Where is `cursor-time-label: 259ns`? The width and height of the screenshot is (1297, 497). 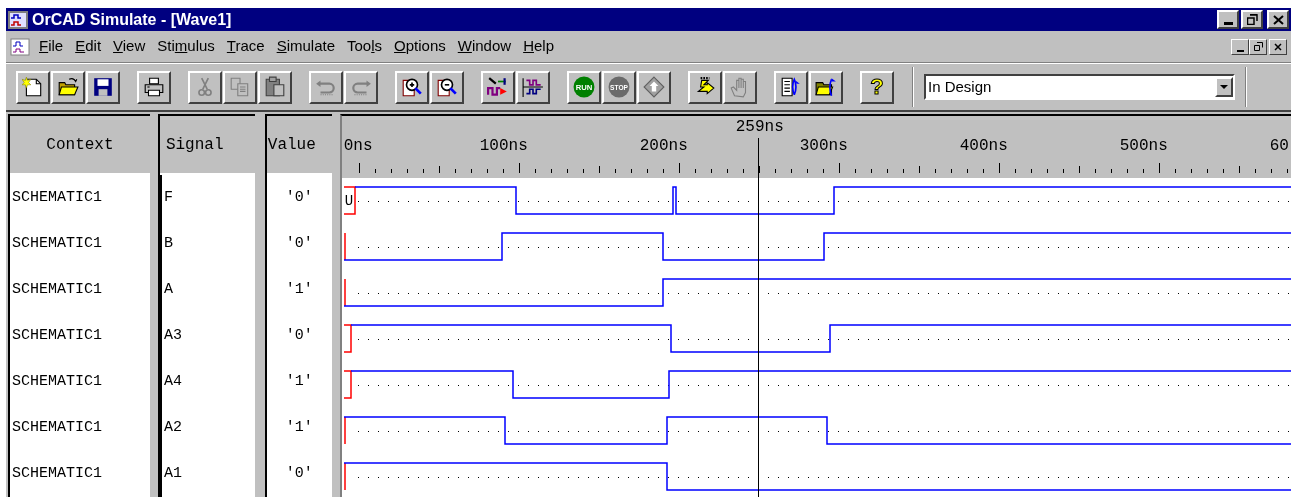
cursor-time-label: 259ns is located at coordinates (759, 127).